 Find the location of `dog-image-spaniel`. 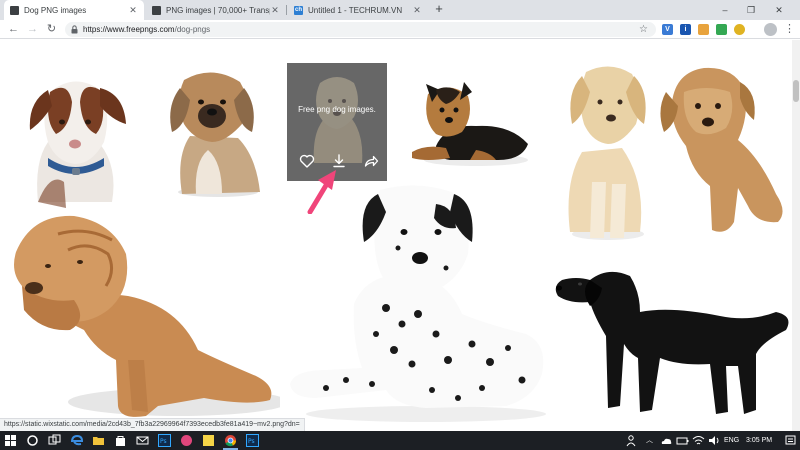

dog-image-spaniel is located at coordinates (212, 133).